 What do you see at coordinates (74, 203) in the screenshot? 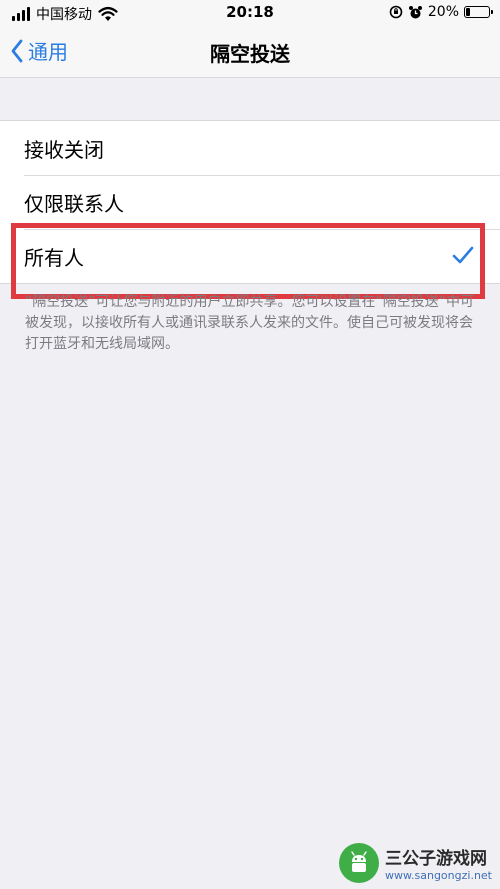
I see `option-label: 仅限联系人` at bounding box center [74, 203].